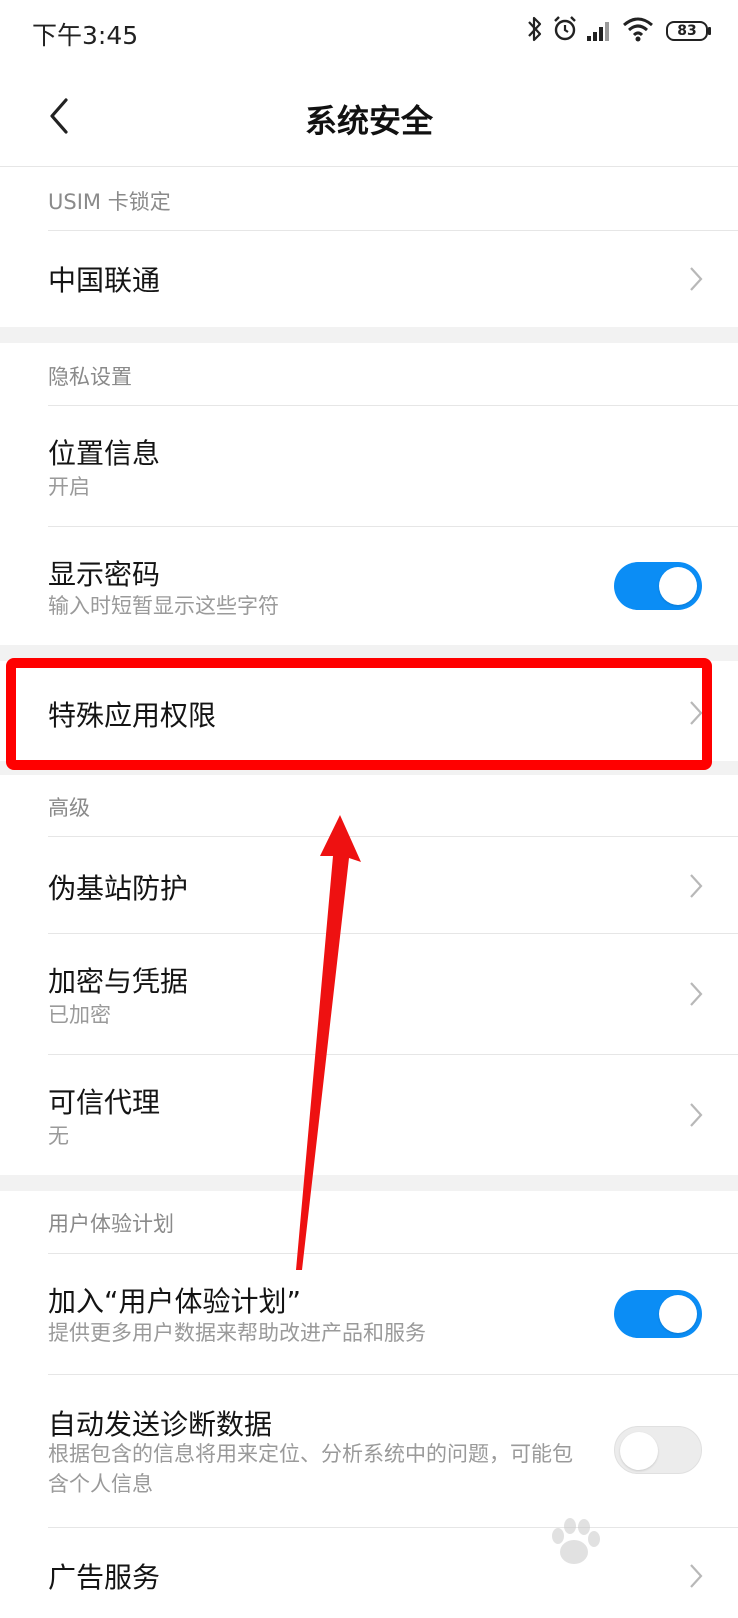  I want to click on status-time: 下午3:45, so click(85, 35).